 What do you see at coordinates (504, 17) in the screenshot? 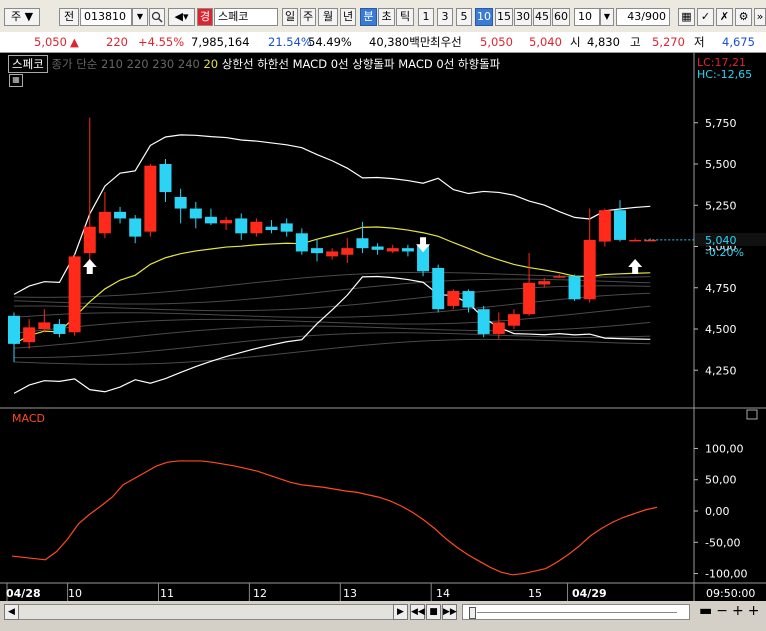
I see `interval-15: 15` at bounding box center [504, 17].